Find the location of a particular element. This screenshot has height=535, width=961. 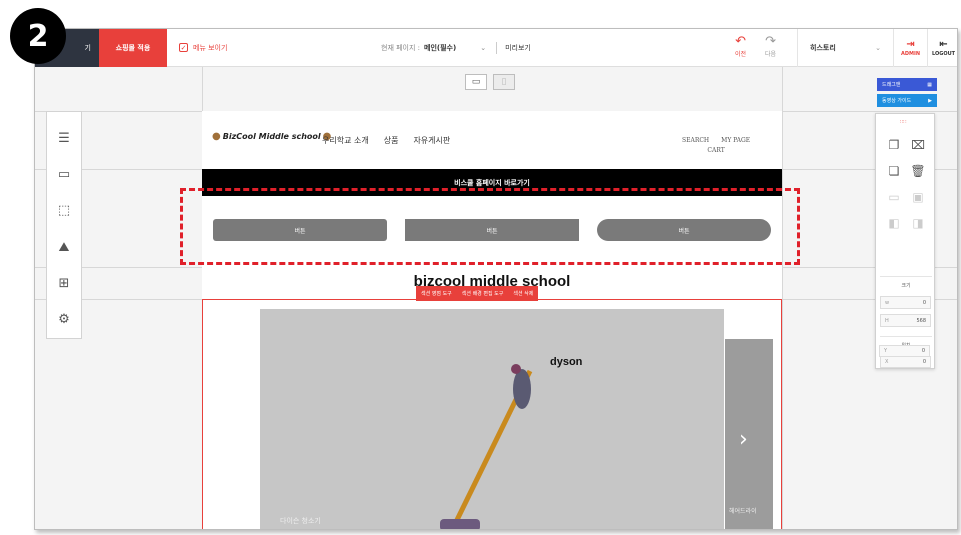

paste-icon: ❏ is located at coordinates (894, 170).